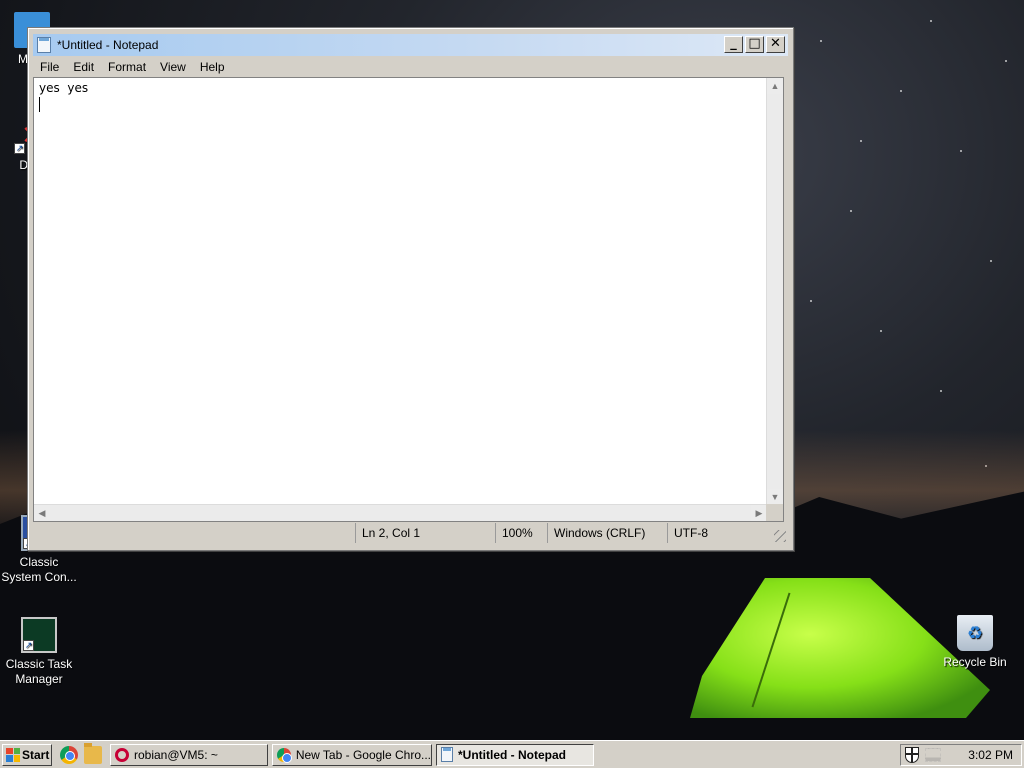 This screenshot has width=1024, height=768. What do you see at coordinates (36, 754) in the screenshot?
I see `start-label: Start` at bounding box center [36, 754].